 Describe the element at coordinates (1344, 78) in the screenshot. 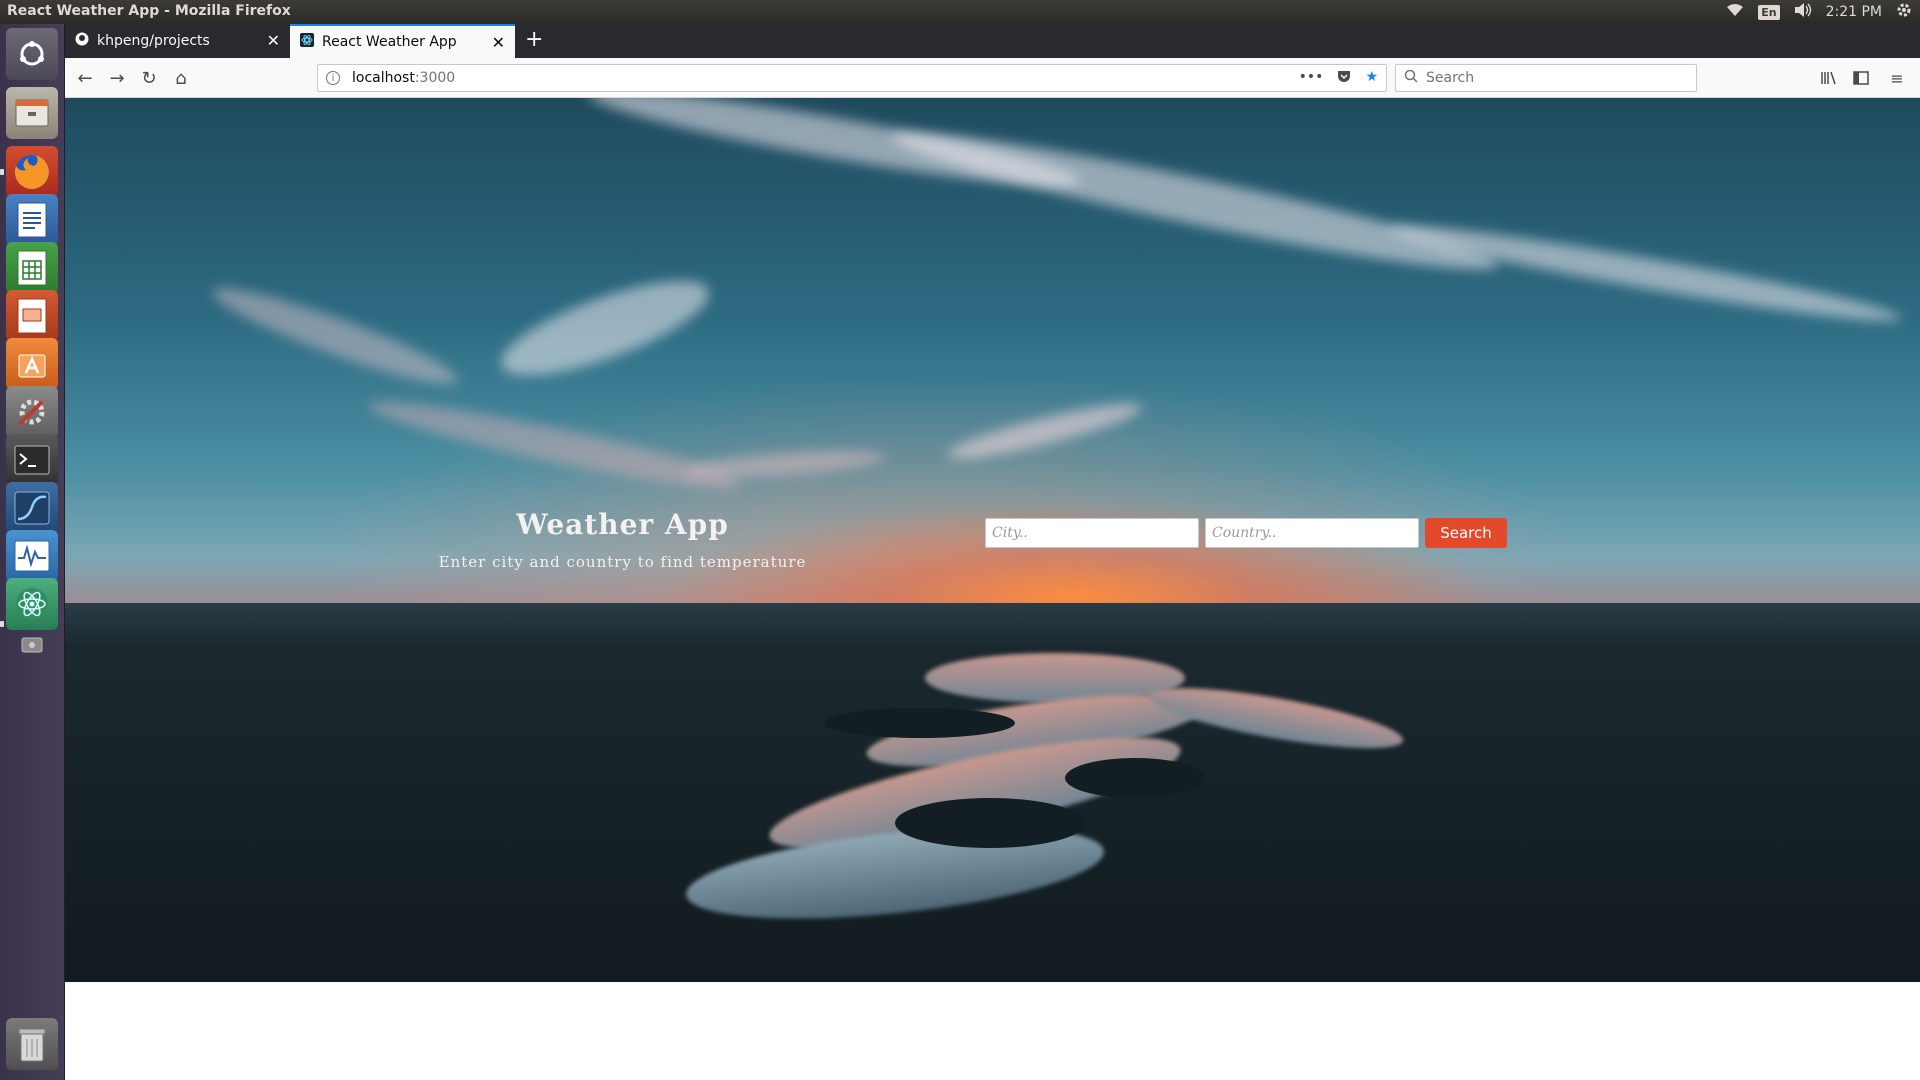

I see `pocket-icon` at that location.